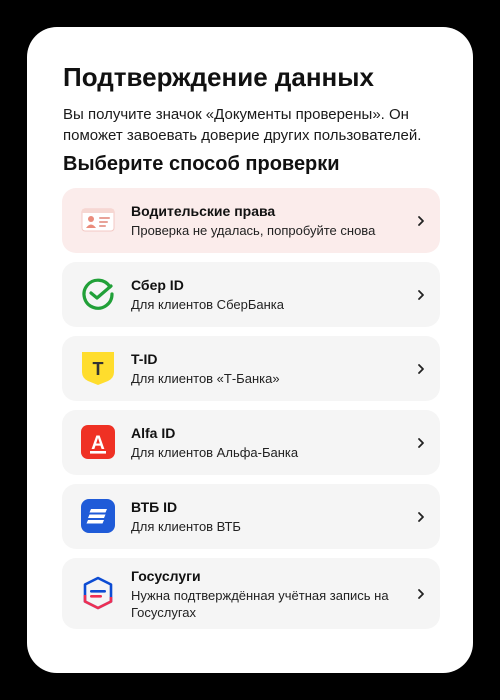  Describe the element at coordinates (218, 77) in the screenshot. I see `page-title: Подтверждение данных` at that location.